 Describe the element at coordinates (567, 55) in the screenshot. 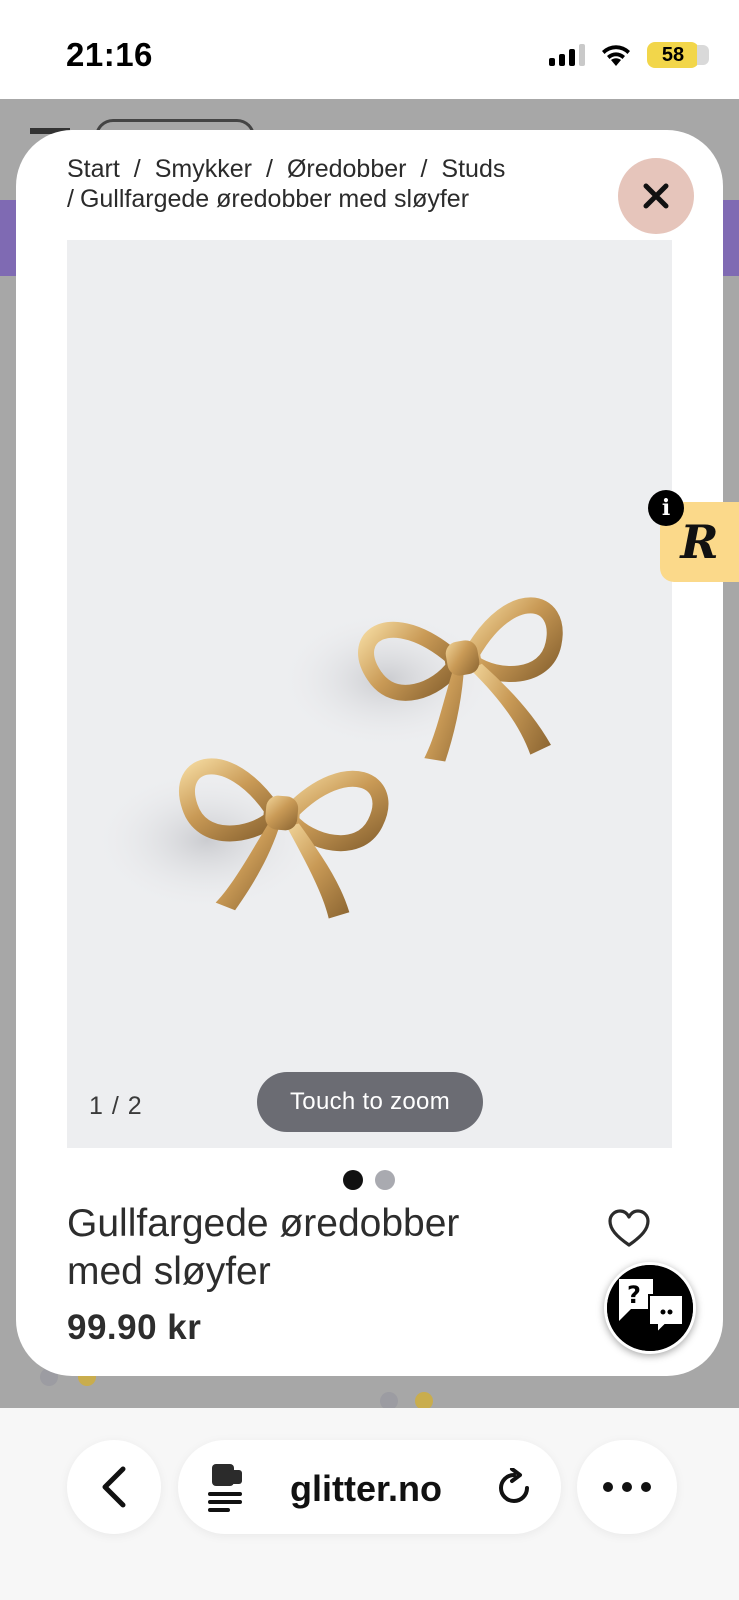

I see `cellular-signal-icon` at that location.